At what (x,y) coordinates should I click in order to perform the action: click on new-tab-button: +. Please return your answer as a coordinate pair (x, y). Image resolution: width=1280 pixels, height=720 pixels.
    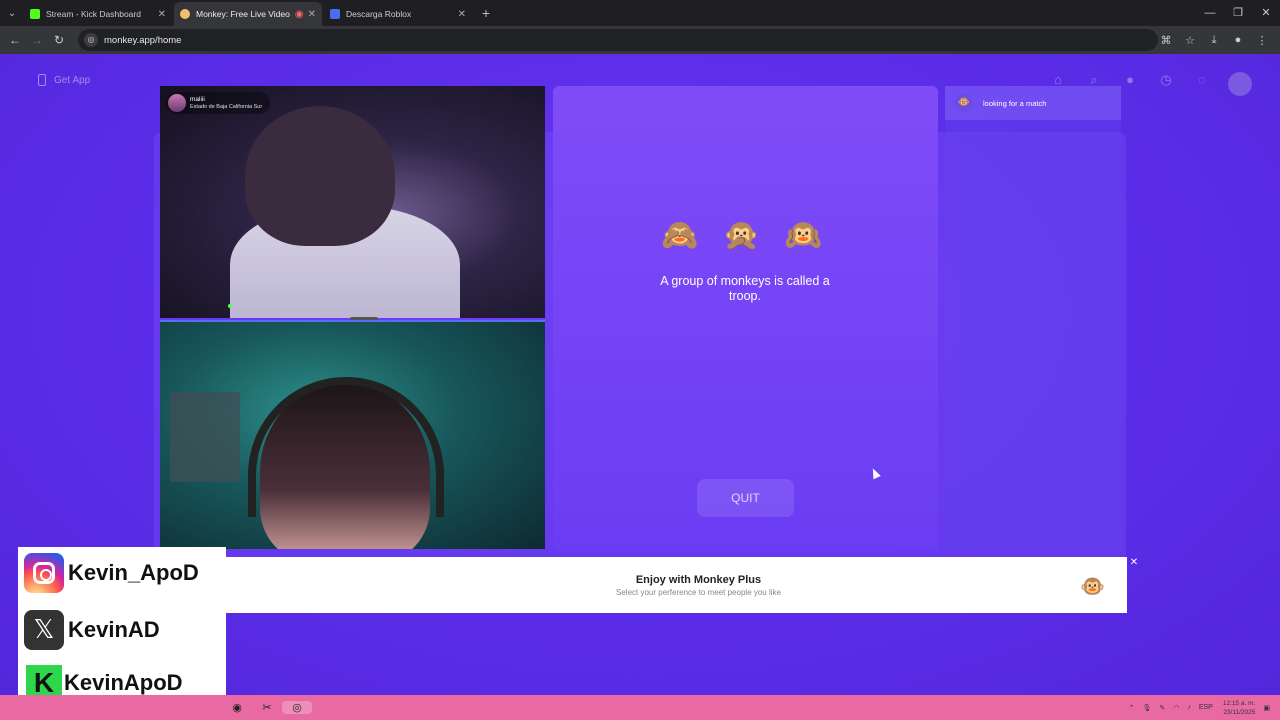
    Looking at the image, I should click on (486, 14).